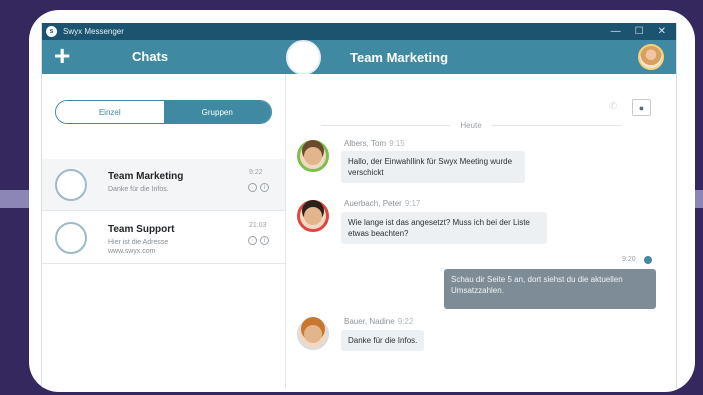 The image size is (703, 395). I want to click on swyx-logo-icon: s, so click(51, 31).